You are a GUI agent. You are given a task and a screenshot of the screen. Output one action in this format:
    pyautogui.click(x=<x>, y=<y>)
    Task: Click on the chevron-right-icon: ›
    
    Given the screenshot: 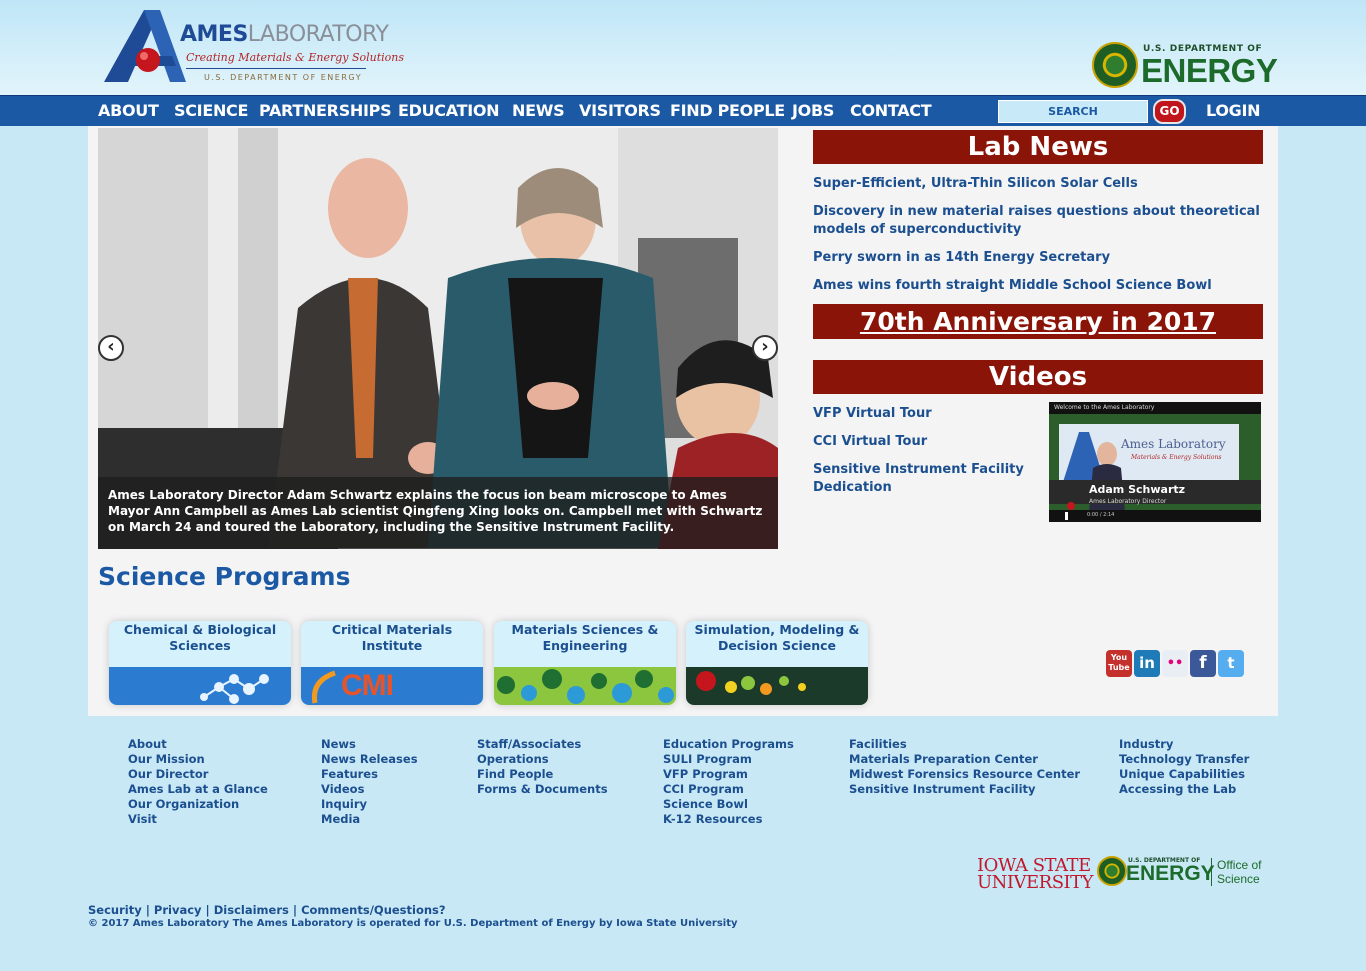 What is the action you would take?
    pyautogui.click(x=765, y=348)
    